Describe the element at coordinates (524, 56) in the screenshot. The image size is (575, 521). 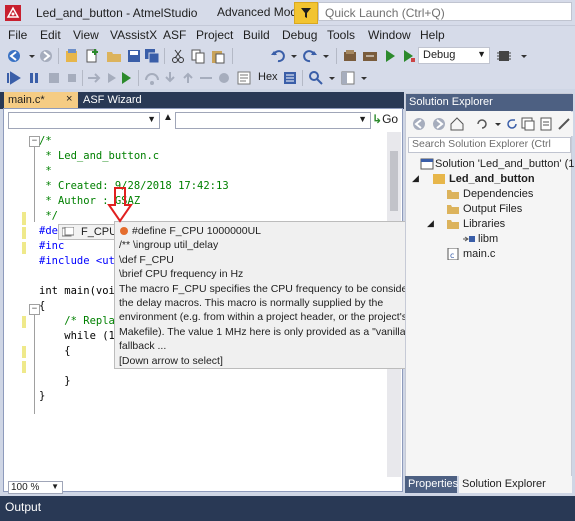
I see `toolbar-options-icon` at that location.